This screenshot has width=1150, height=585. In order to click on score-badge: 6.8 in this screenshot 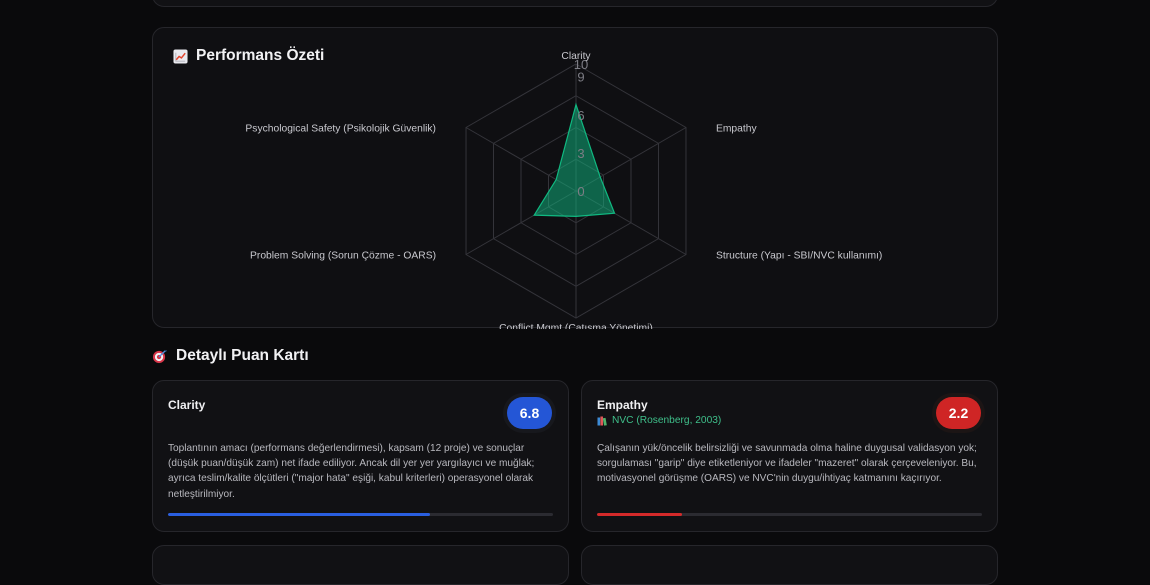, I will do `click(529, 413)`.